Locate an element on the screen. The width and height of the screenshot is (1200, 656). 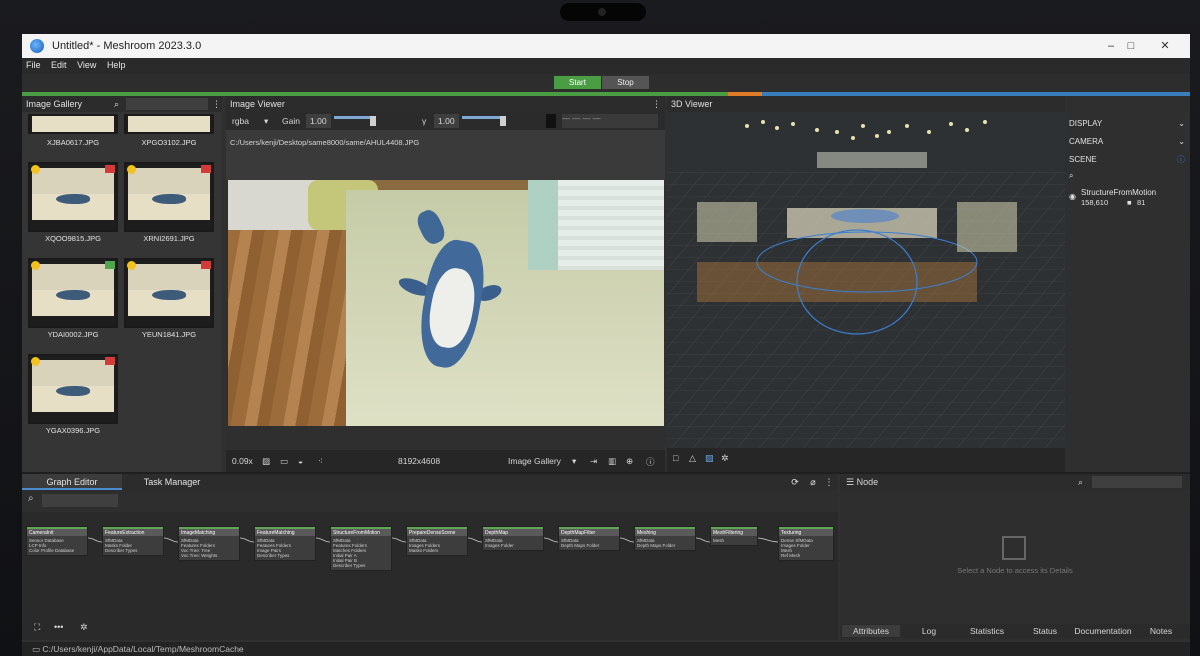
folder-icon: ▭ is located at coordinates (37, 649).